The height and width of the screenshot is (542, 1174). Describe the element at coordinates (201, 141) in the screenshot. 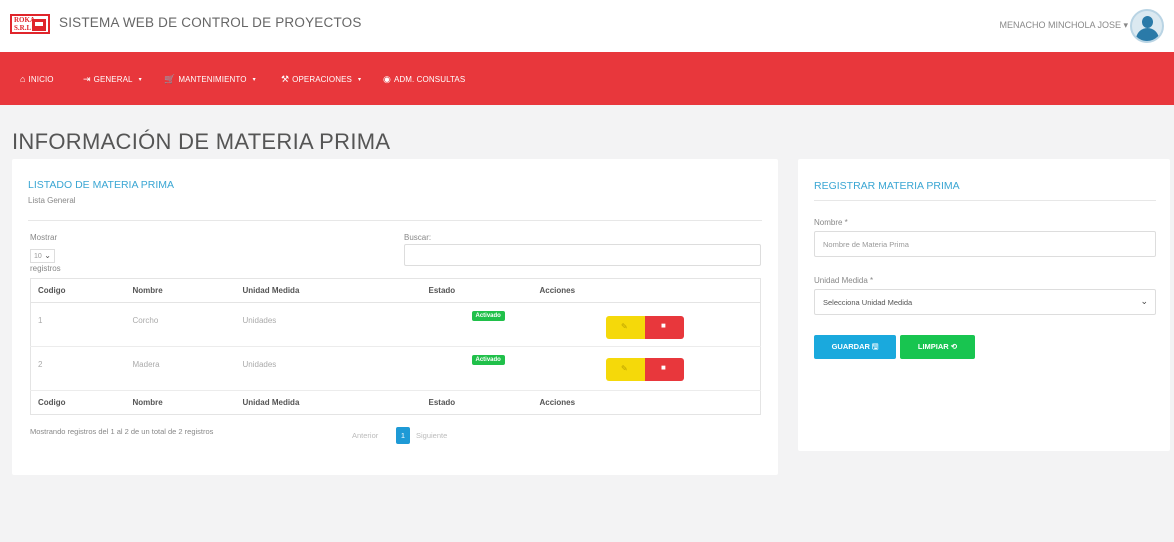

I see `page-title: INFORMACIÓN DE MATERIA PRIMA` at that location.